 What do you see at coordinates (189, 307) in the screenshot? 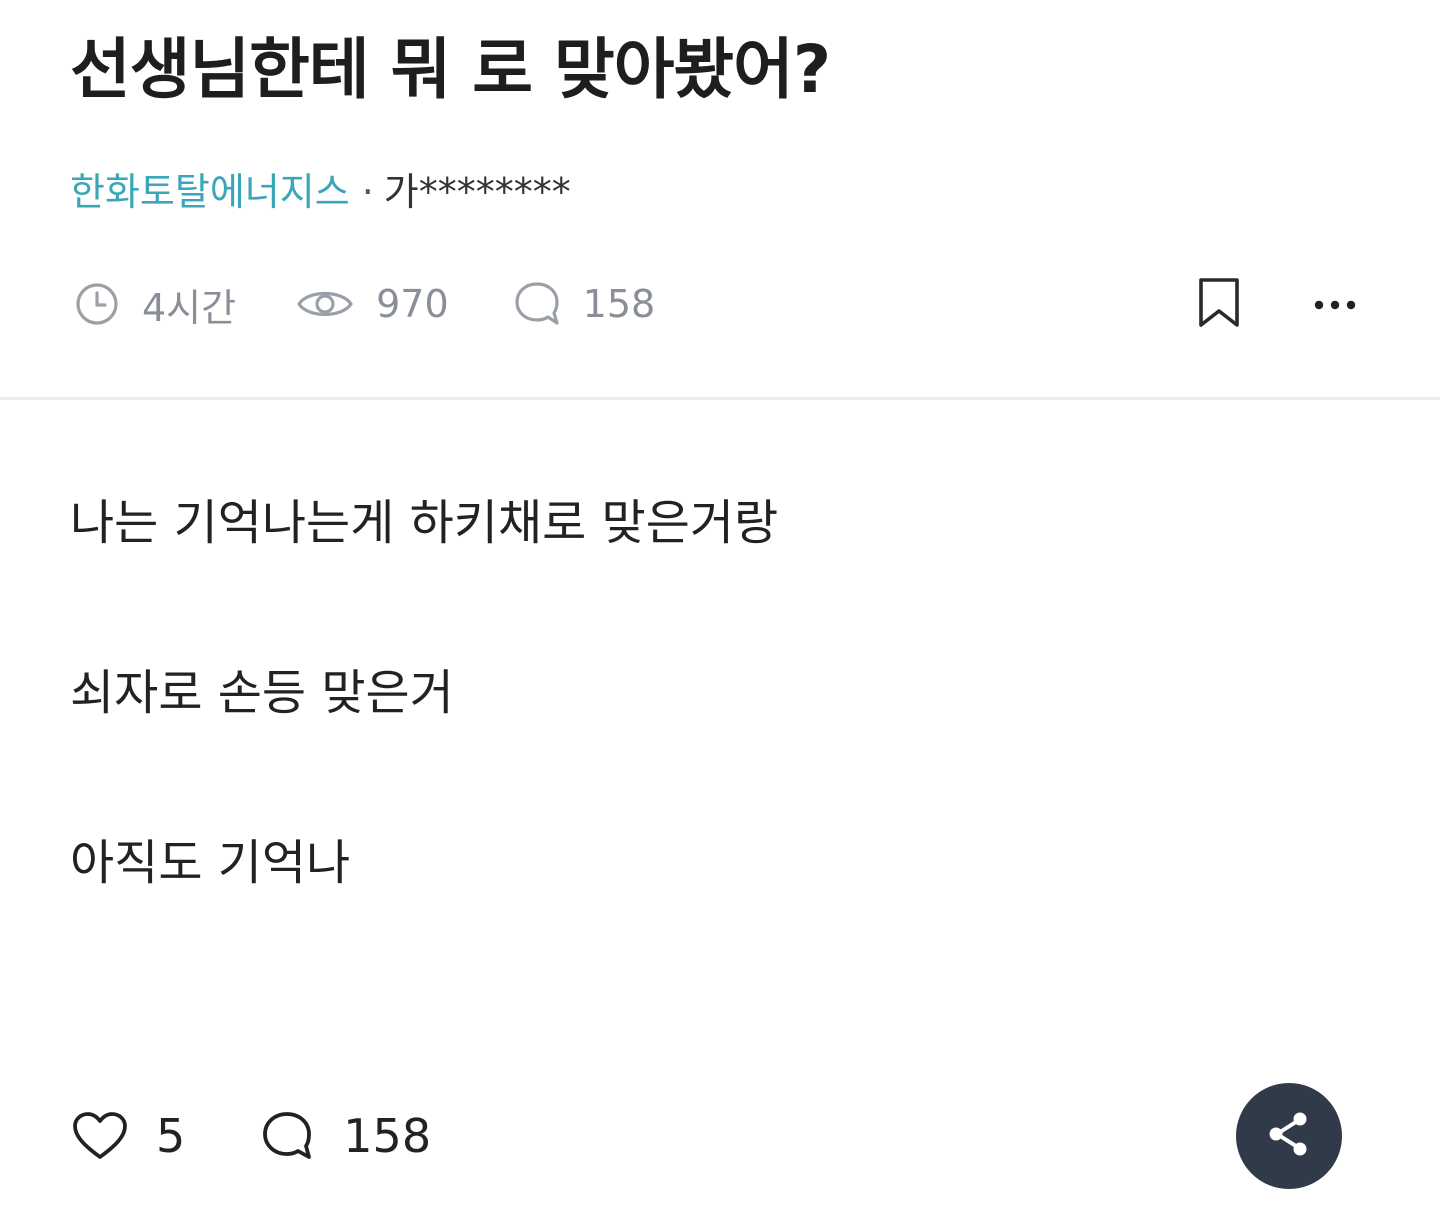
I see `time-ago-text: 4시간` at bounding box center [189, 307].